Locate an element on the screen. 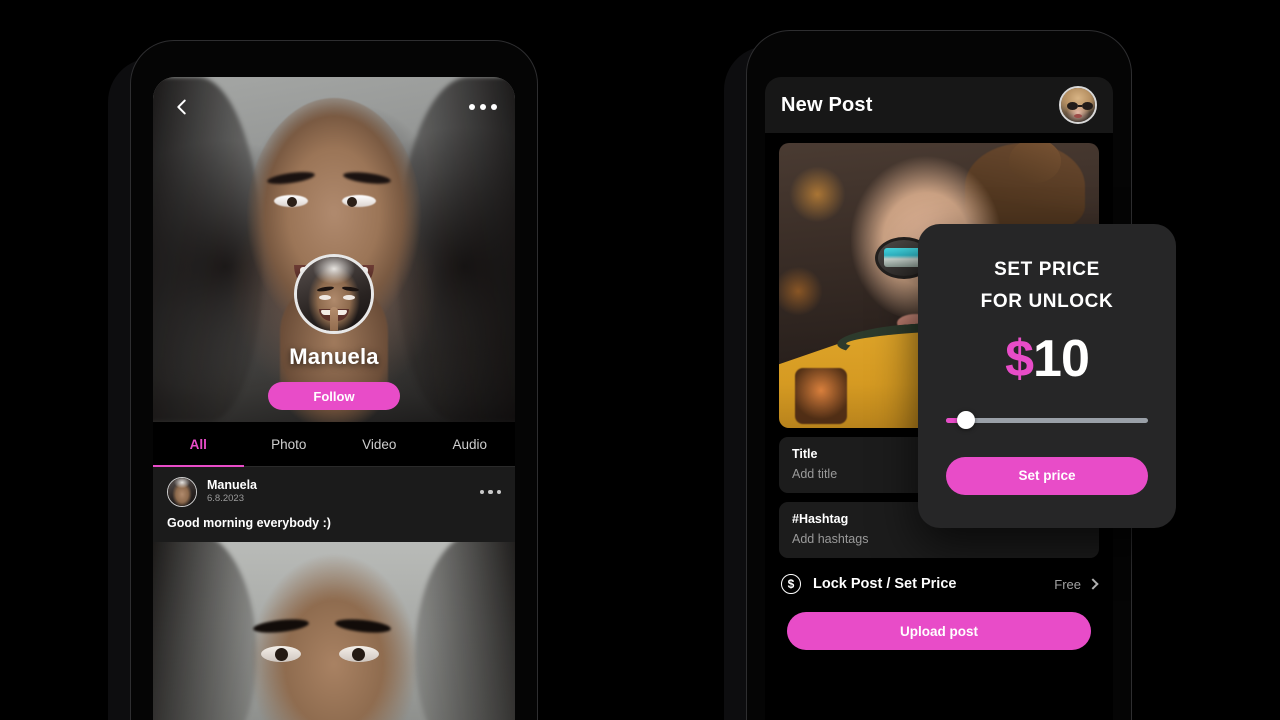 Image resolution: width=1280 pixels, height=720 pixels. set-price-title-line1: SET PRICE is located at coordinates (1047, 269).